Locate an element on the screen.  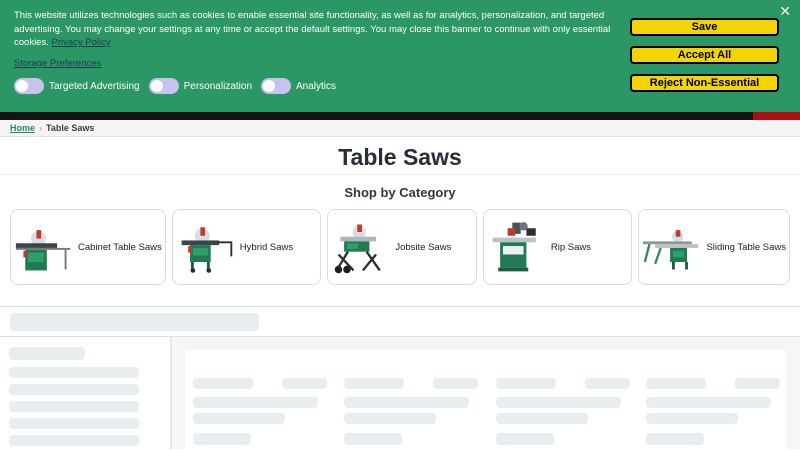
accept-all-button: Accept All is located at coordinates (704, 55).